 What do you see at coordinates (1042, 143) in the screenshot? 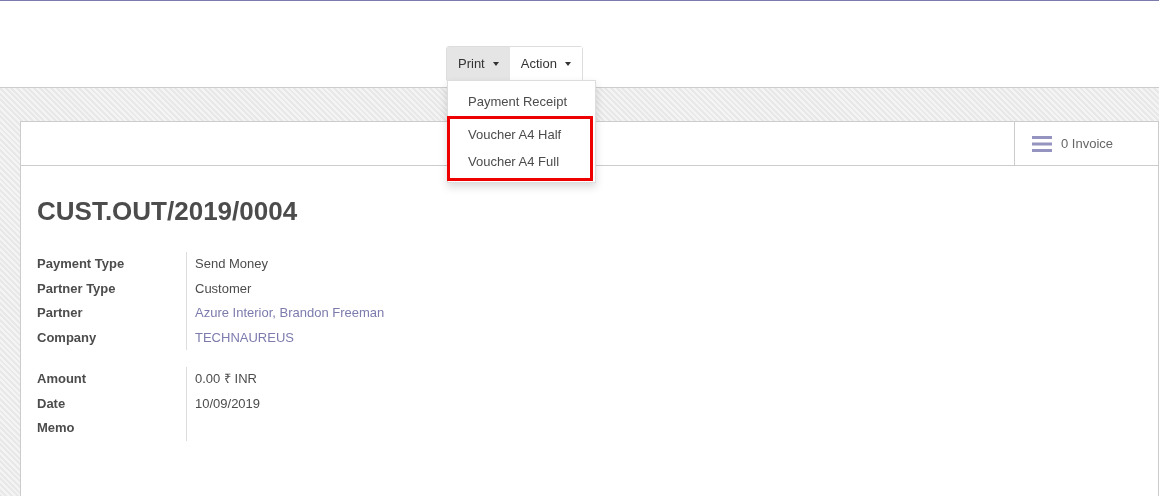
I see `list-icon` at bounding box center [1042, 143].